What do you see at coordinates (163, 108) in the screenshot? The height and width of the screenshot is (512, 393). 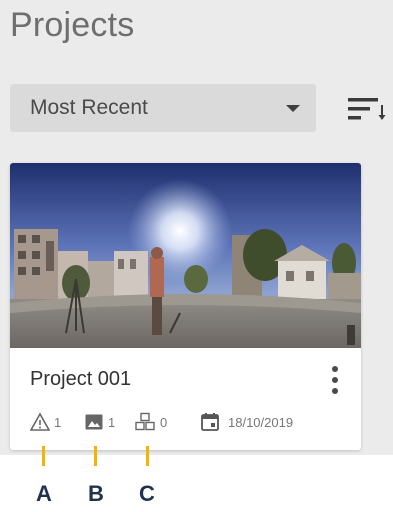 I see `sort-dropdown: Most Recent` at bounding box center [163, 108].